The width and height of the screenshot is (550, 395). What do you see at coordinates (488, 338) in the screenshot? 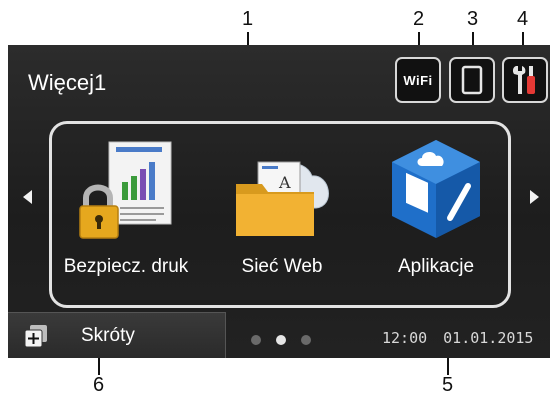
I see `date-display: 01.01.2015` at bounding box center [488, 338].